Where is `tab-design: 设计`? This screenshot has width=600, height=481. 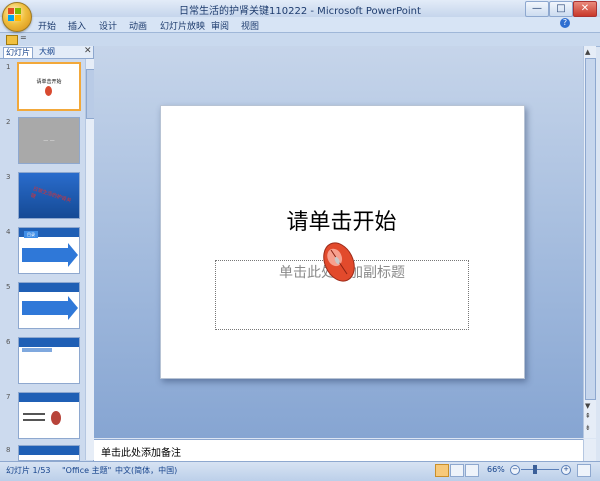 tab-design: 设计 is located at coordinates (108, 25).